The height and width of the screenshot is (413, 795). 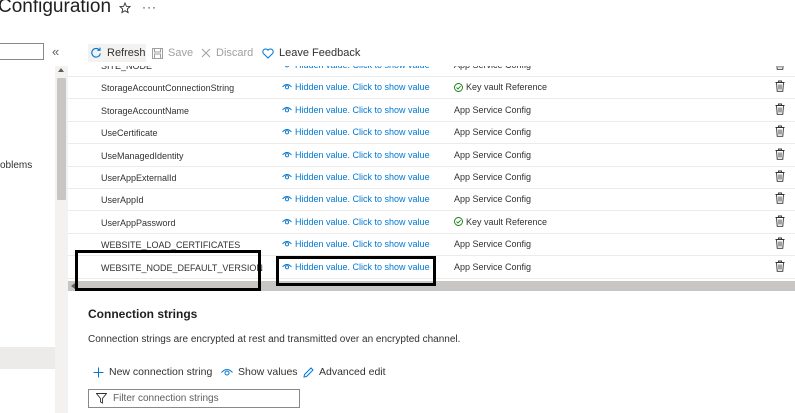 I want to click on leave-feedback-button: Leave Feedback, so click(x=311, y=53).